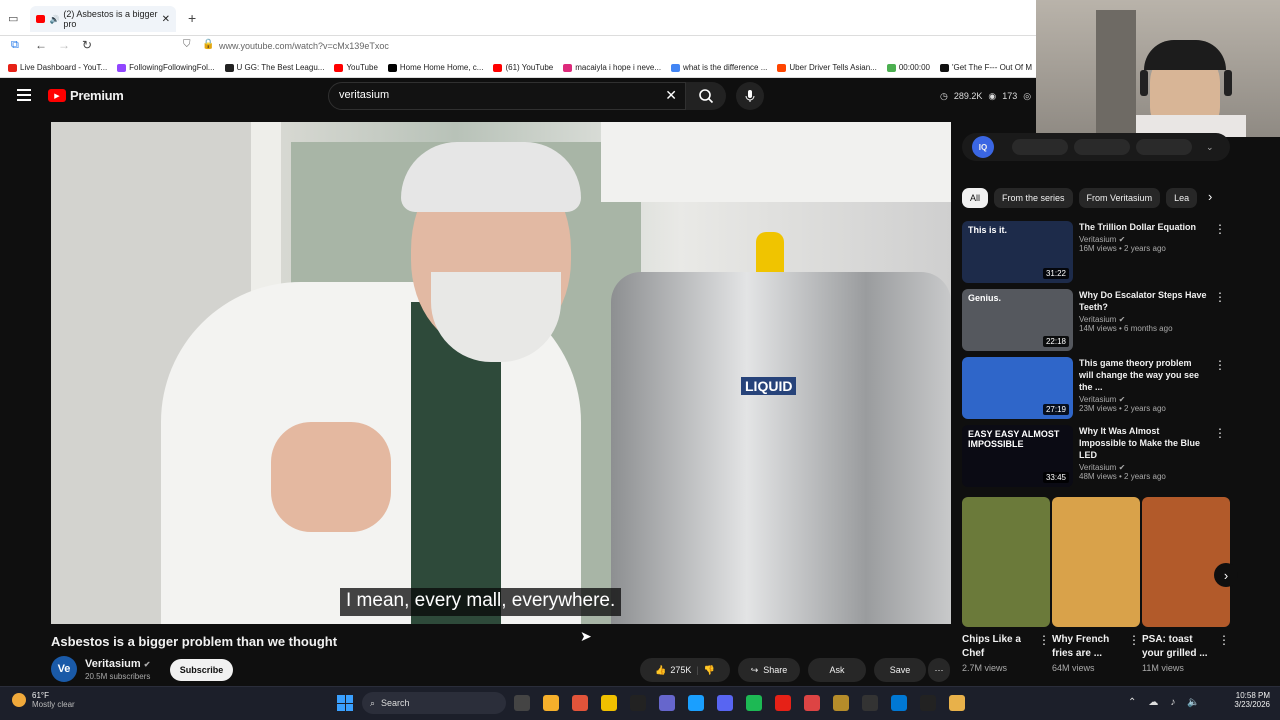 This screenshot has height=720, width=1280. What do you see at coordinates (1017, 388) in the screenshot?
I see `video-thumbnail: 27:19` at bounding box center [1017, 388].